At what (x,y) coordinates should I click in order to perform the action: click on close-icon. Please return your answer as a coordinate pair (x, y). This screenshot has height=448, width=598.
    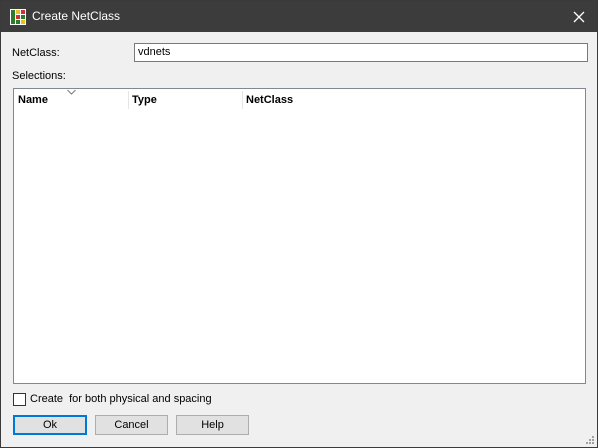
    Looking at the image, I should click on (579, 16).